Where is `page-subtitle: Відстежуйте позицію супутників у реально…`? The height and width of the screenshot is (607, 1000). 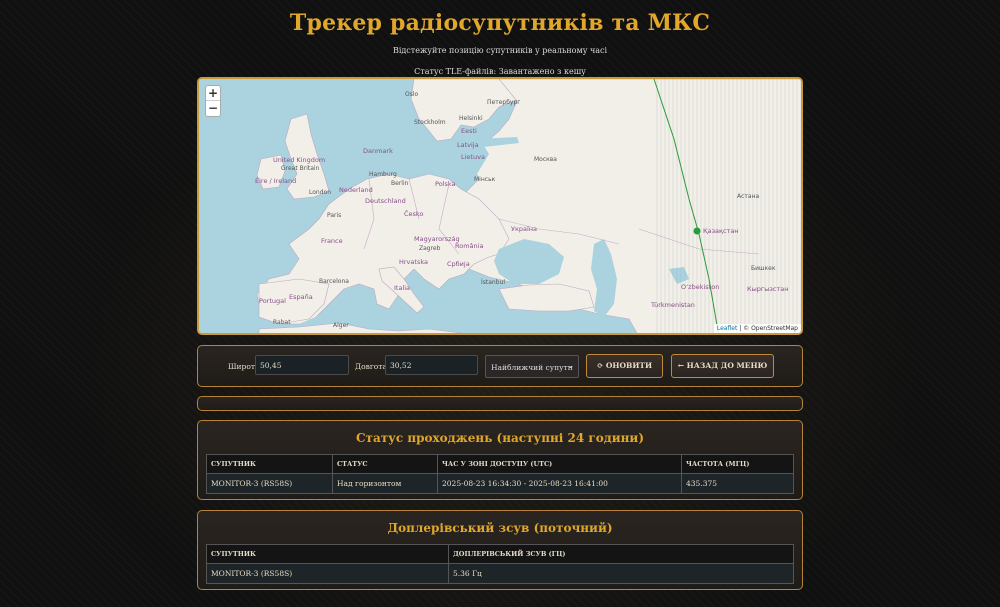 page-subtitle: Відстежуйте позицію супутників у реально… is located at coordinates (500, 50).